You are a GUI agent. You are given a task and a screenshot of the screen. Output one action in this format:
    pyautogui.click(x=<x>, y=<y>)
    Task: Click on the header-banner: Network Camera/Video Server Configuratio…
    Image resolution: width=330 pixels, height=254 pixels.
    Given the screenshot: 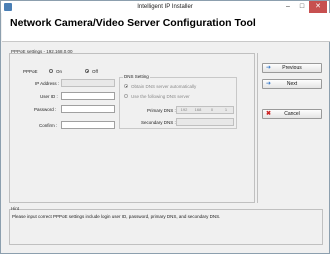 What is the action you would take?
    pyautogui.click(x=166, y=27)
    